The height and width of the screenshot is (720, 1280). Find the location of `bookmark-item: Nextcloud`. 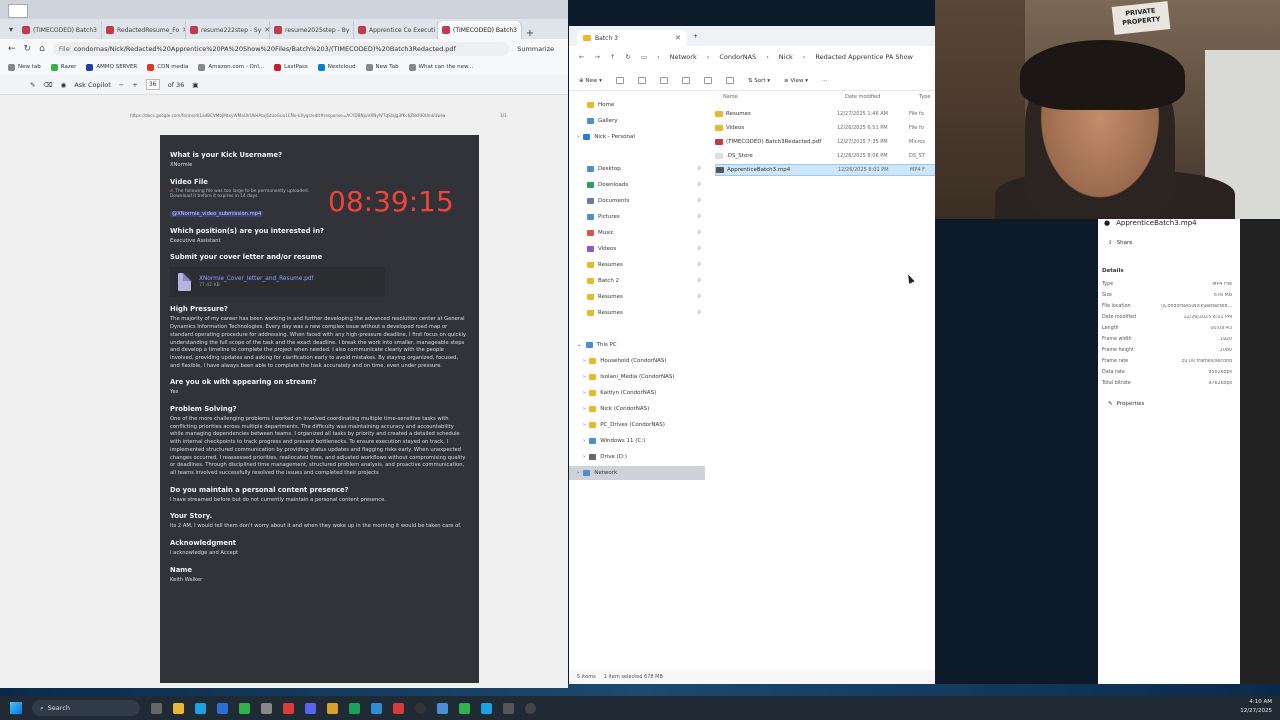

bookmark-item: Nextcloud is located at coordinates (336, 67).